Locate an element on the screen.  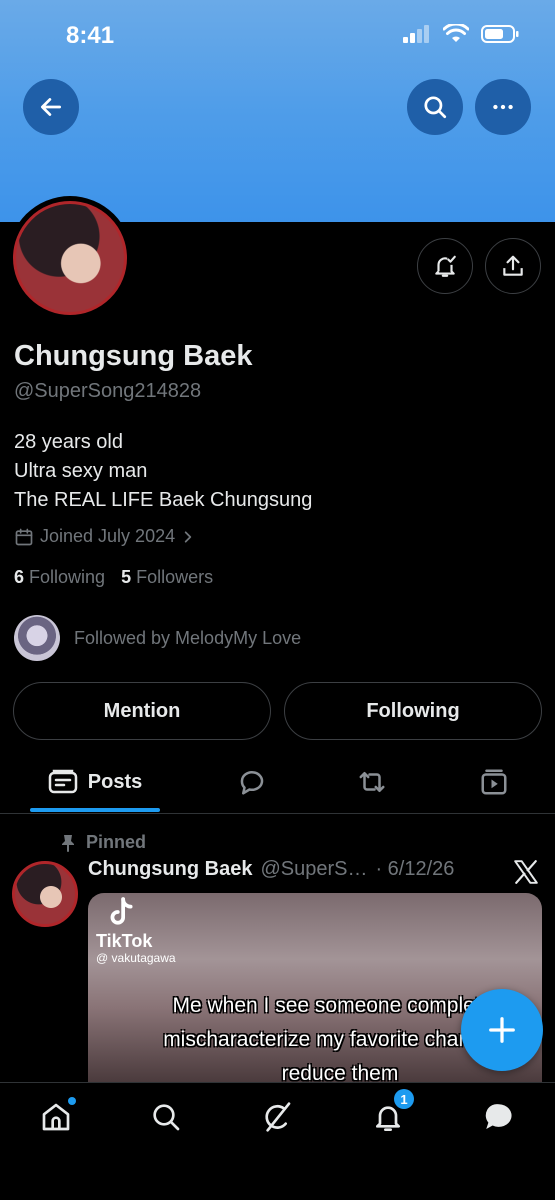
joined-date: Joined July 2024 is located at coordinates (104, 536).